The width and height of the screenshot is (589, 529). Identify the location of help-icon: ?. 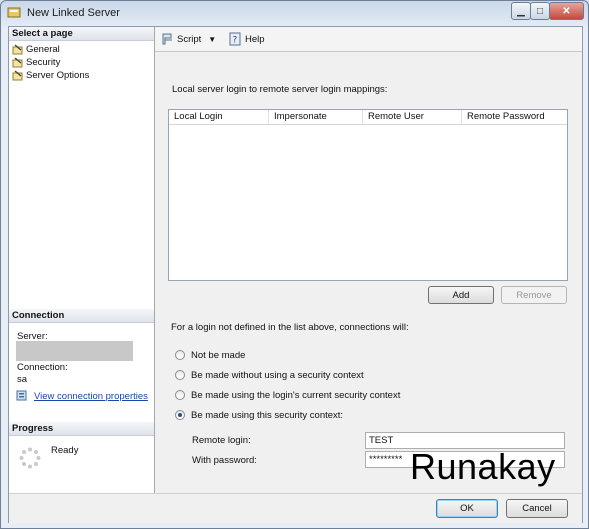
(235, 39).